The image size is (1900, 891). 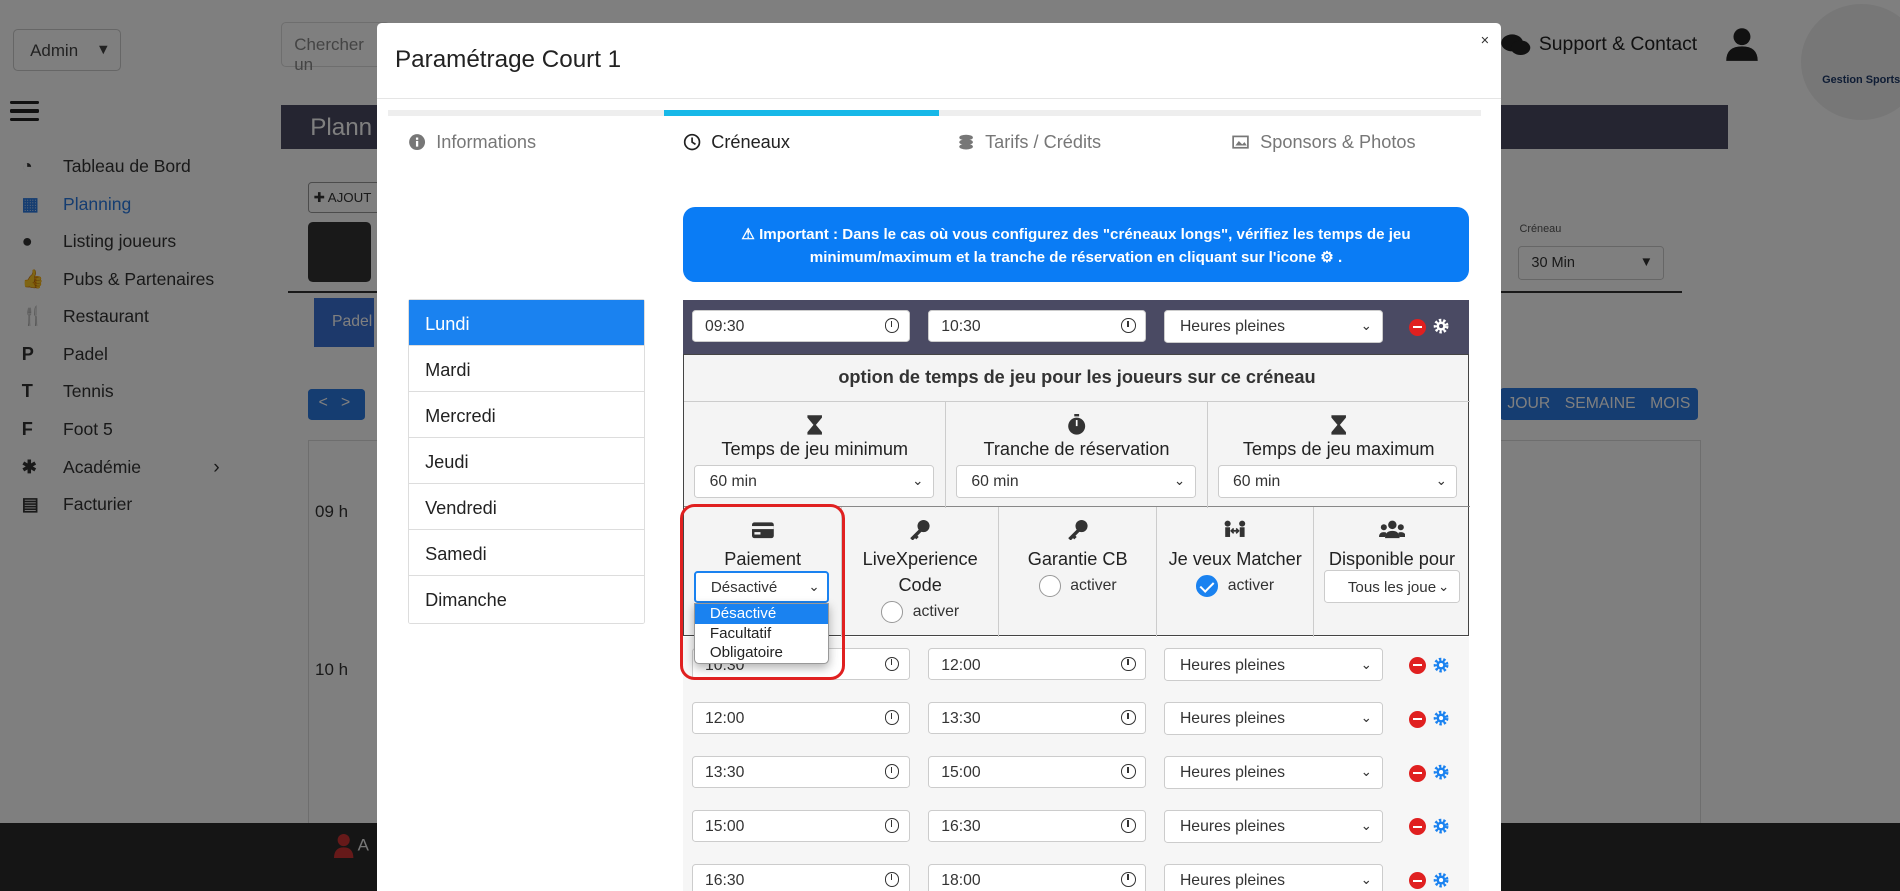 What do you see at coordinates (1485, 41) in the screenshot?
I see `close-button: ×` at bounding box center [1485, 41].